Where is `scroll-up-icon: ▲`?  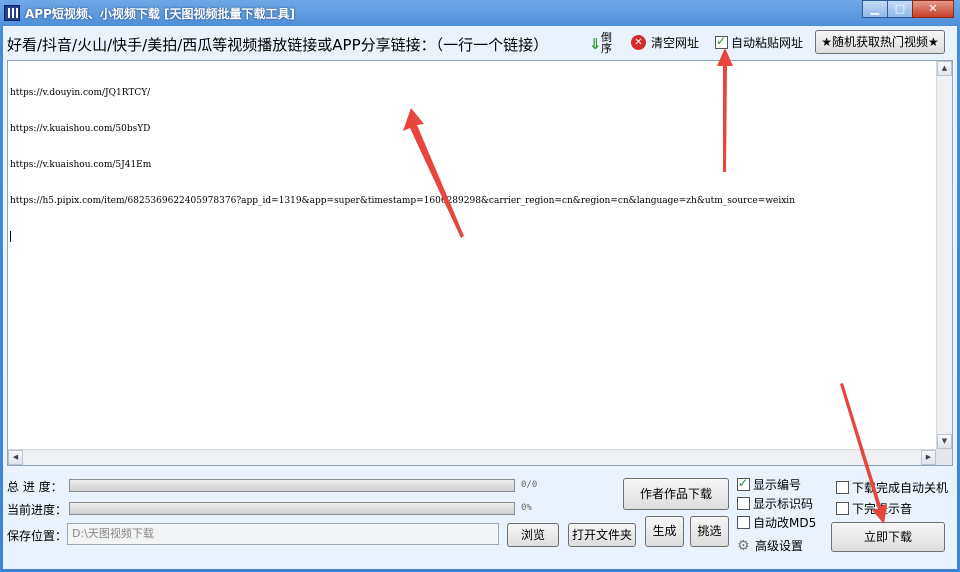
scroll-up-icon: ▲ is located at coordinates (944, 68).